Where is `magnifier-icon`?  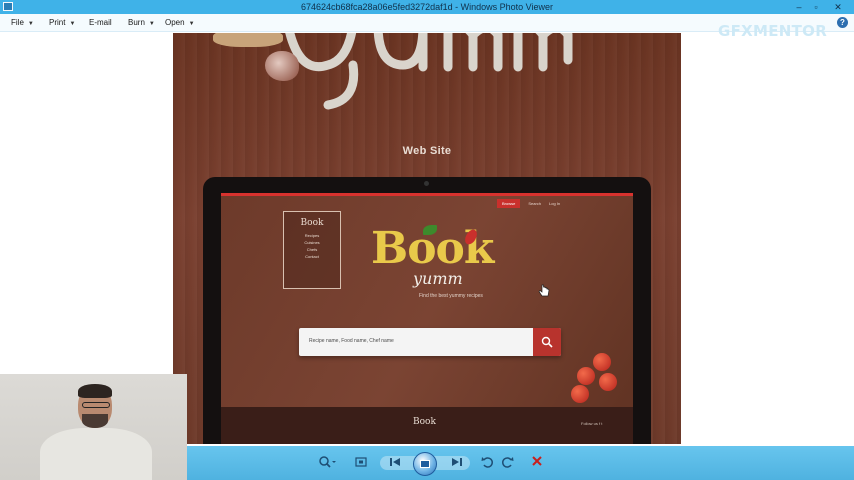
magnifier-icon is located at coordinates (327, 462).